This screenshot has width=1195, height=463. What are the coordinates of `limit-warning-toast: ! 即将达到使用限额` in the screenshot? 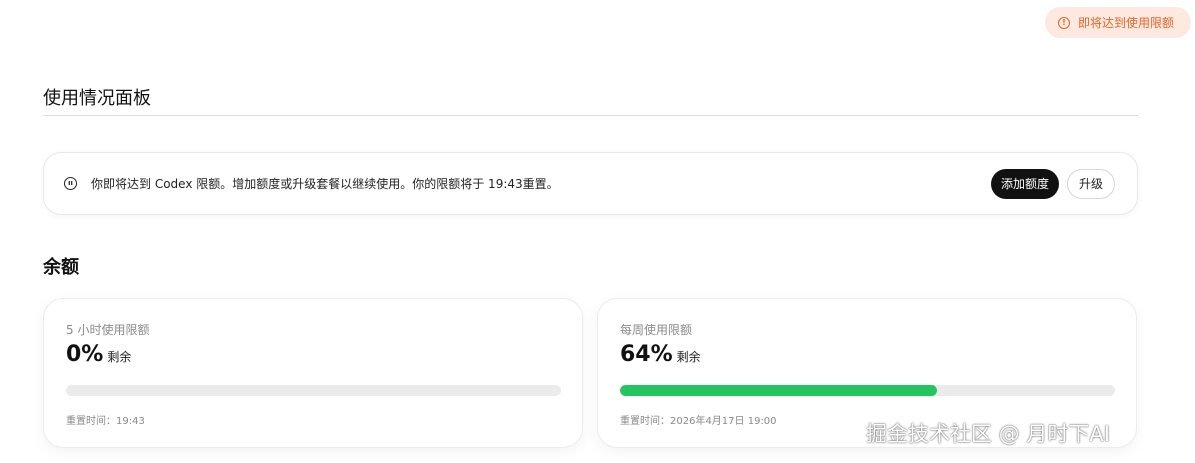 It's located at (1118, 22).